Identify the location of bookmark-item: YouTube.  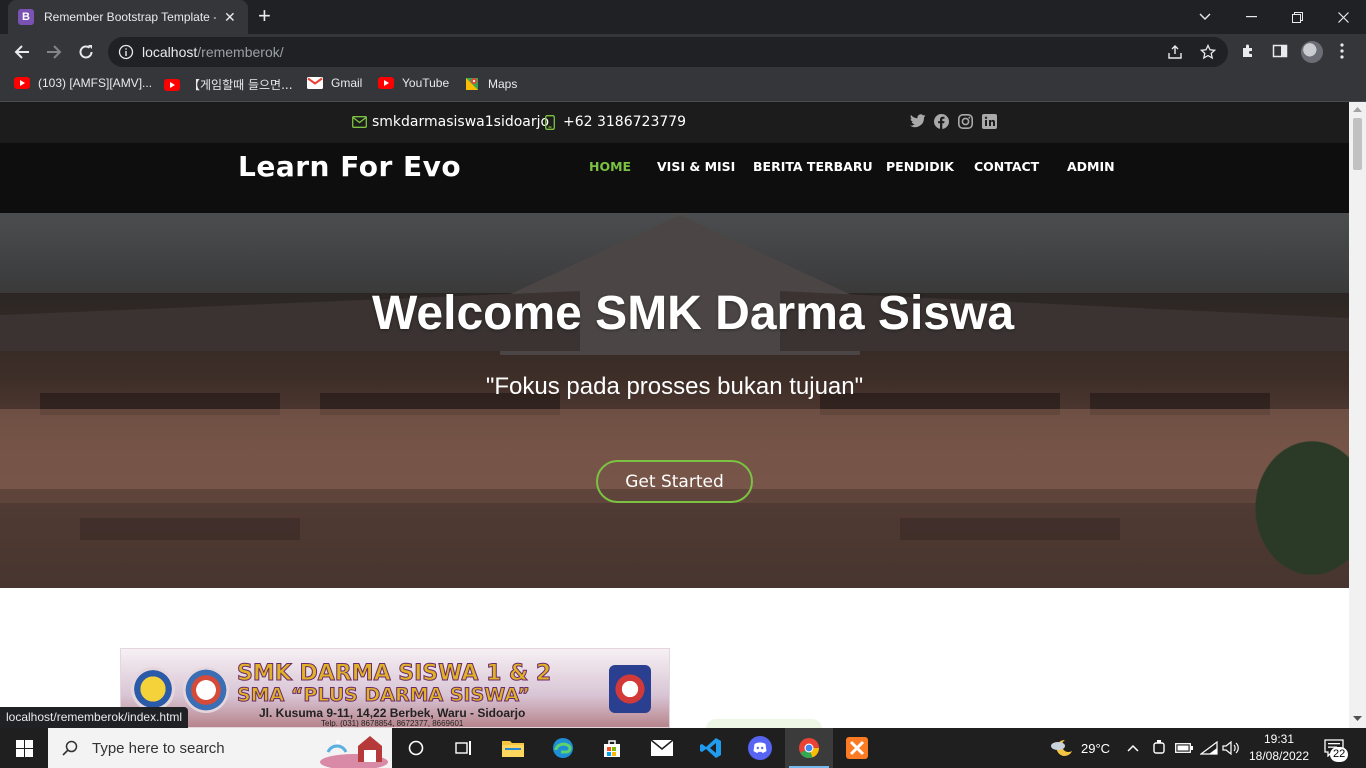
(413, 83).